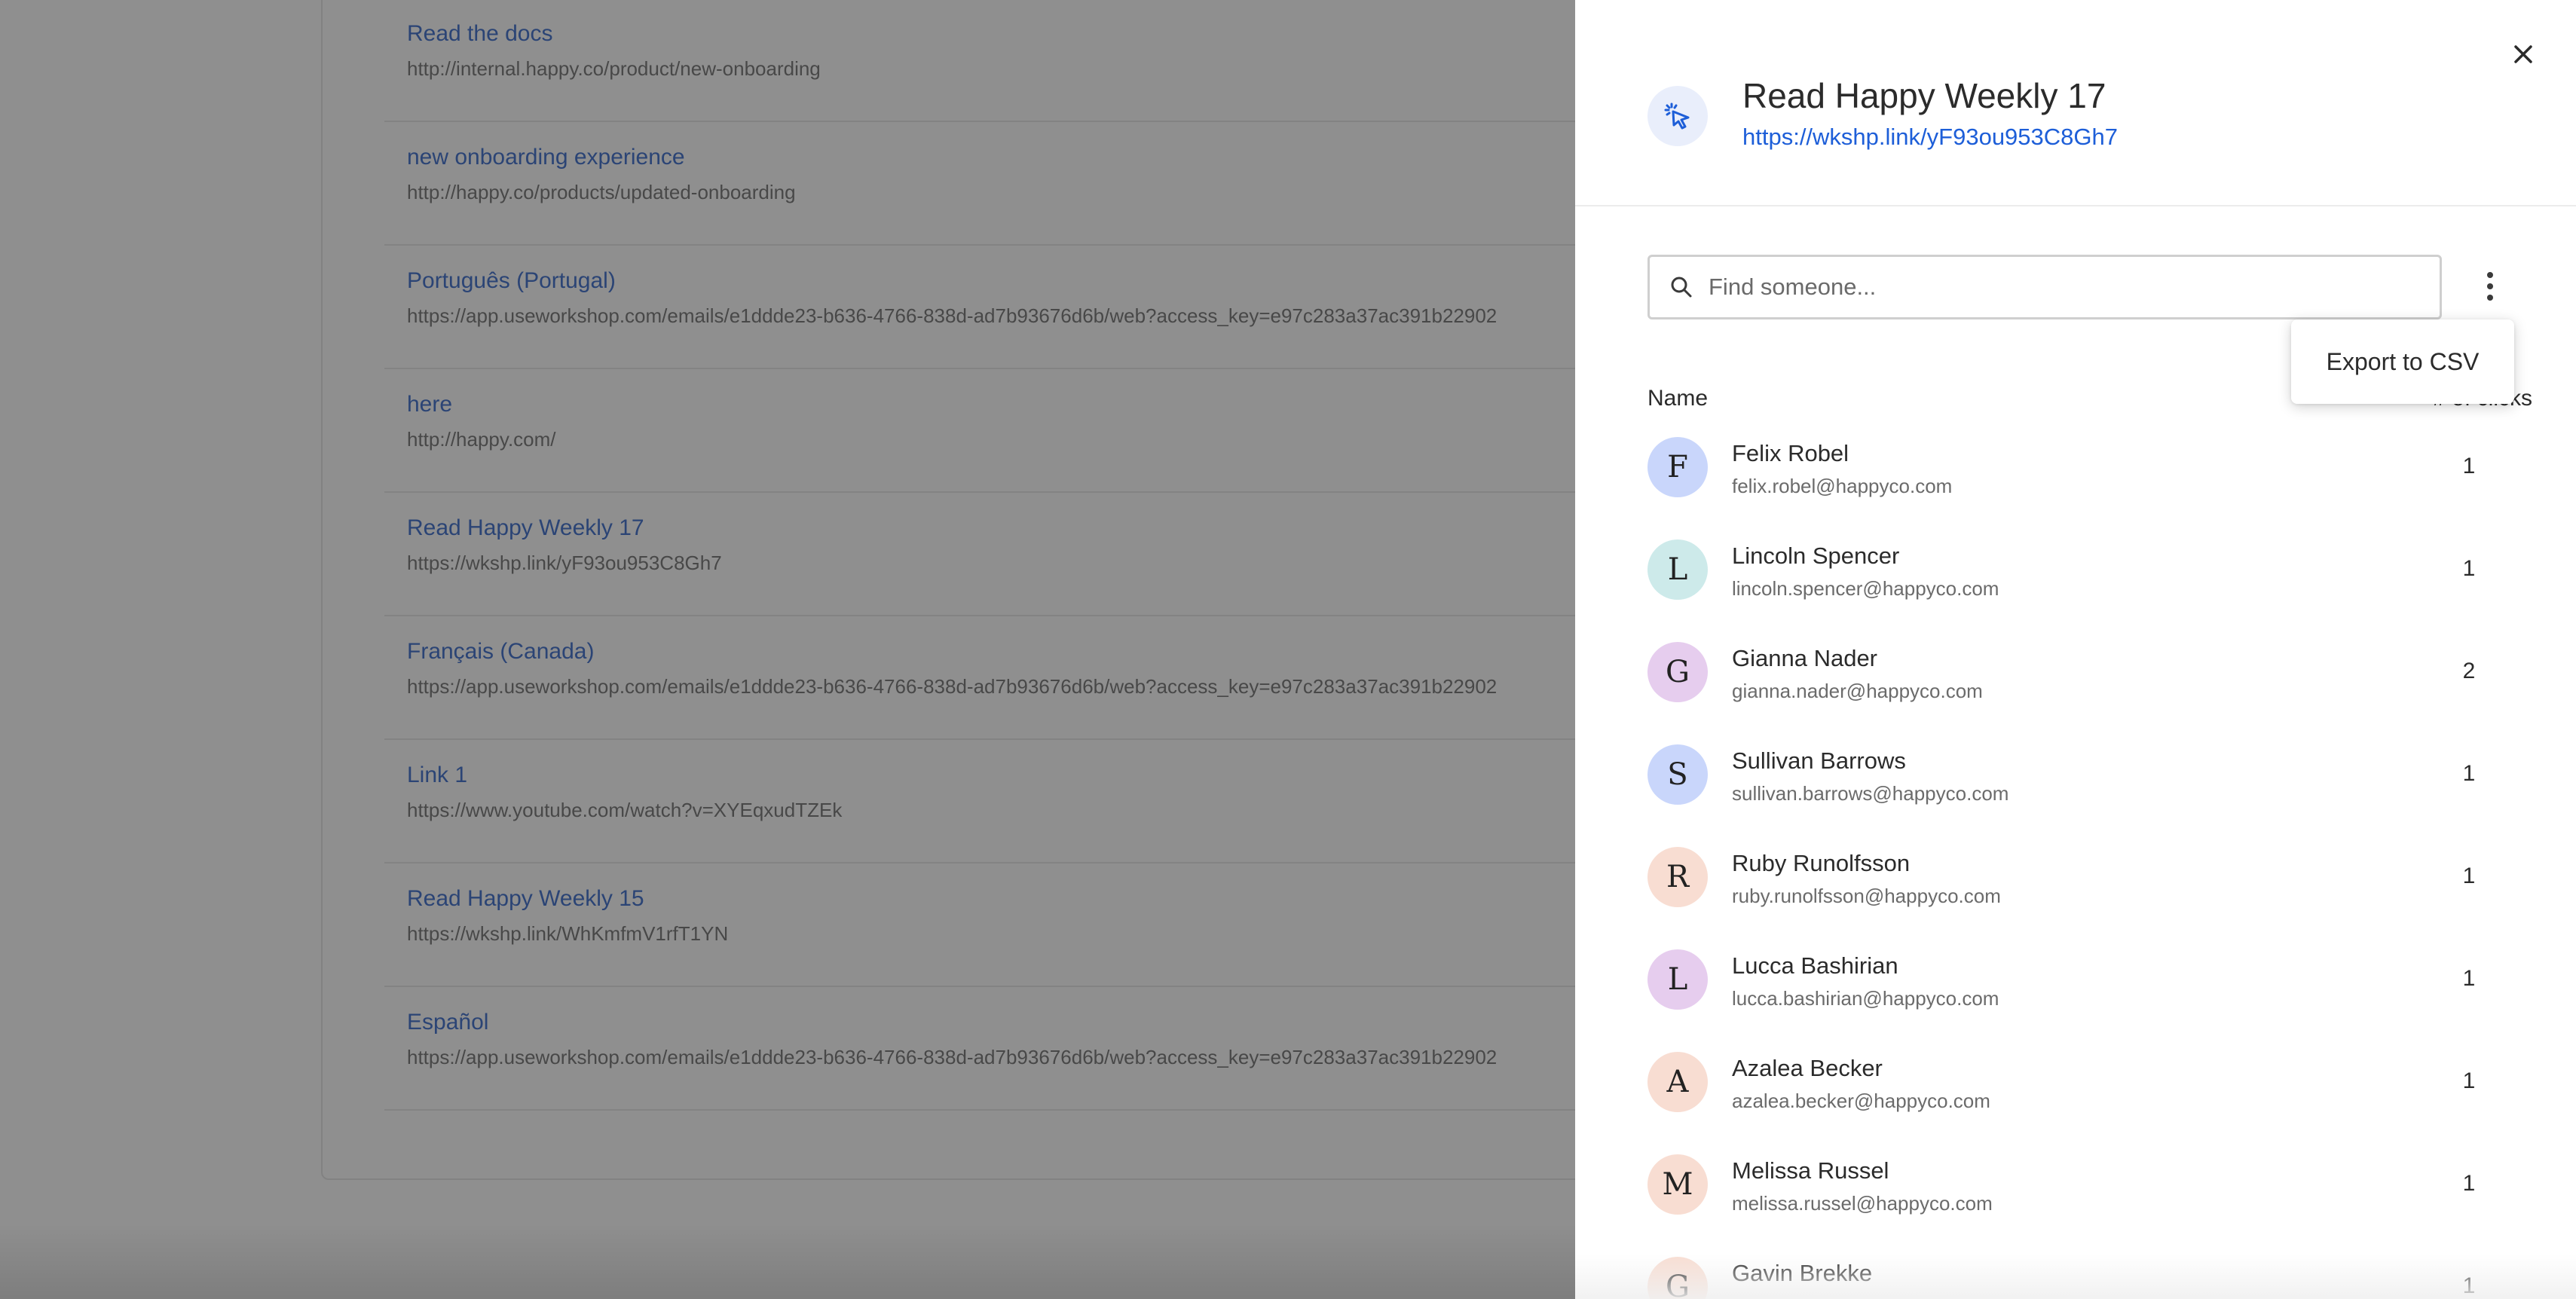  What do you see at coordinates (1815, 966) in the screenshot?
I see `person-name: Lucca Bashirian` at bounding box center [1815, 966].